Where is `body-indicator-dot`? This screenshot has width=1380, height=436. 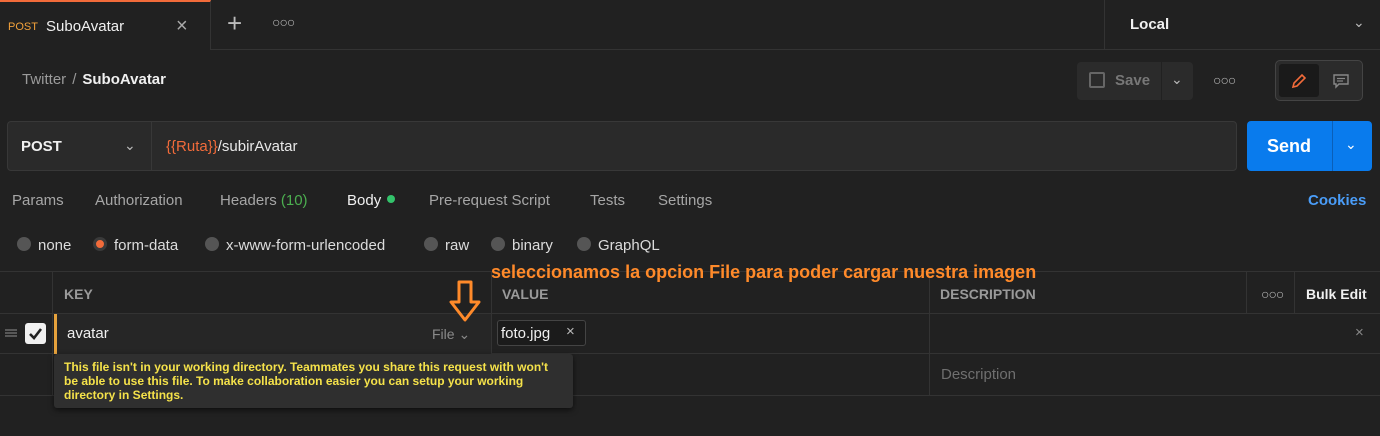 body-indicator-dot is located at coordinates (391, 199).